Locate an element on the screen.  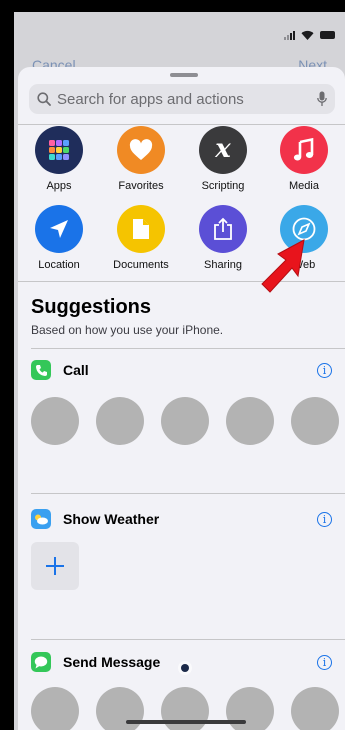
category-location: Location is located at coordinates (59, 238).